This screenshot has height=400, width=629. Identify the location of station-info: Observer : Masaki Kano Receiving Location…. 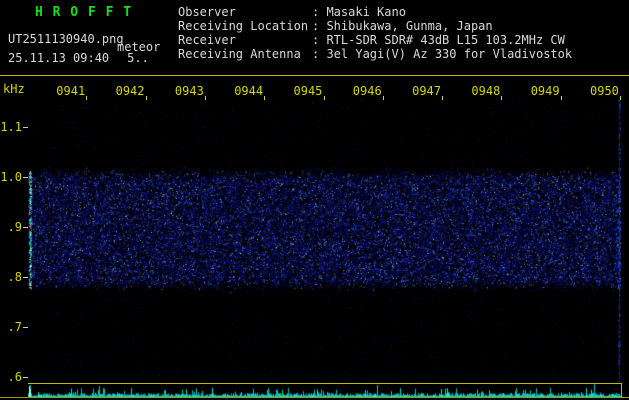
(375, 33).